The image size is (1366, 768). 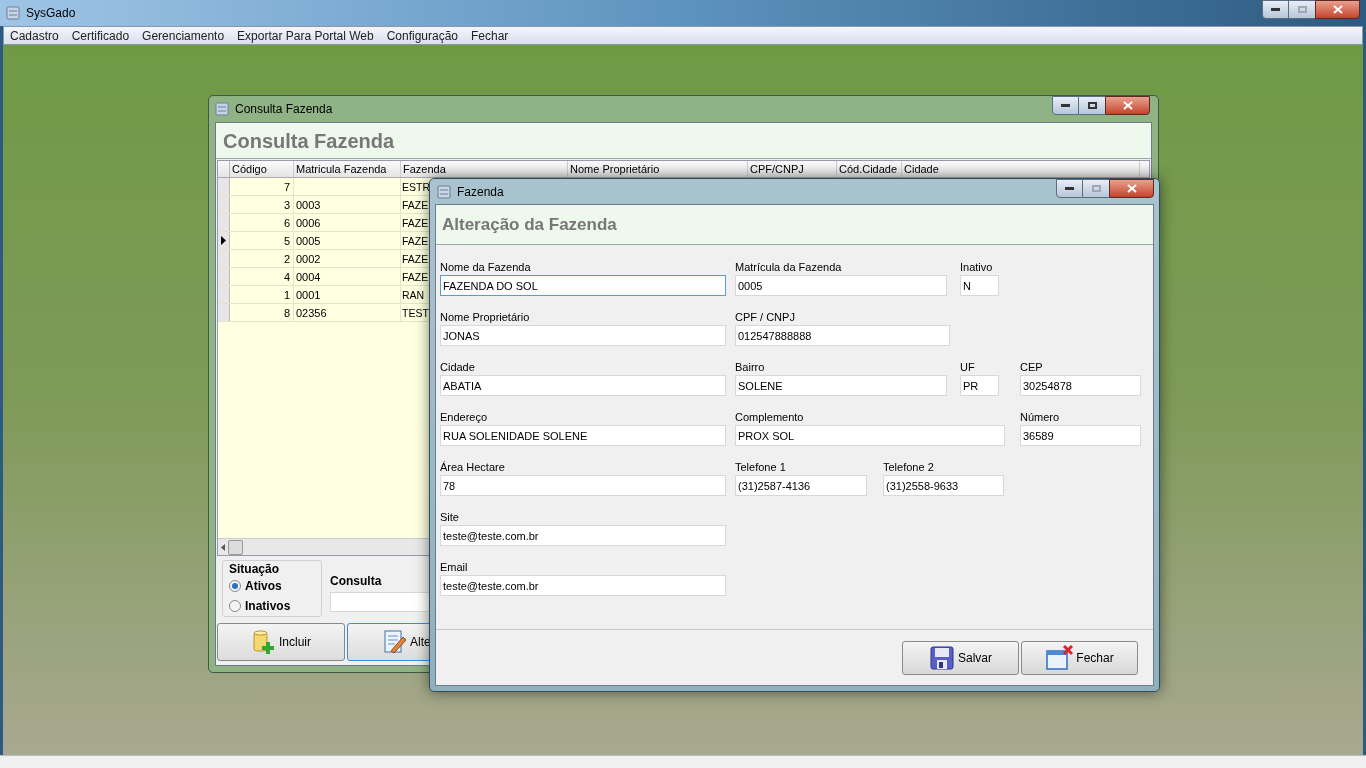 I want to click on column-header: Cód.Cidade, so click(x=869, y=169).